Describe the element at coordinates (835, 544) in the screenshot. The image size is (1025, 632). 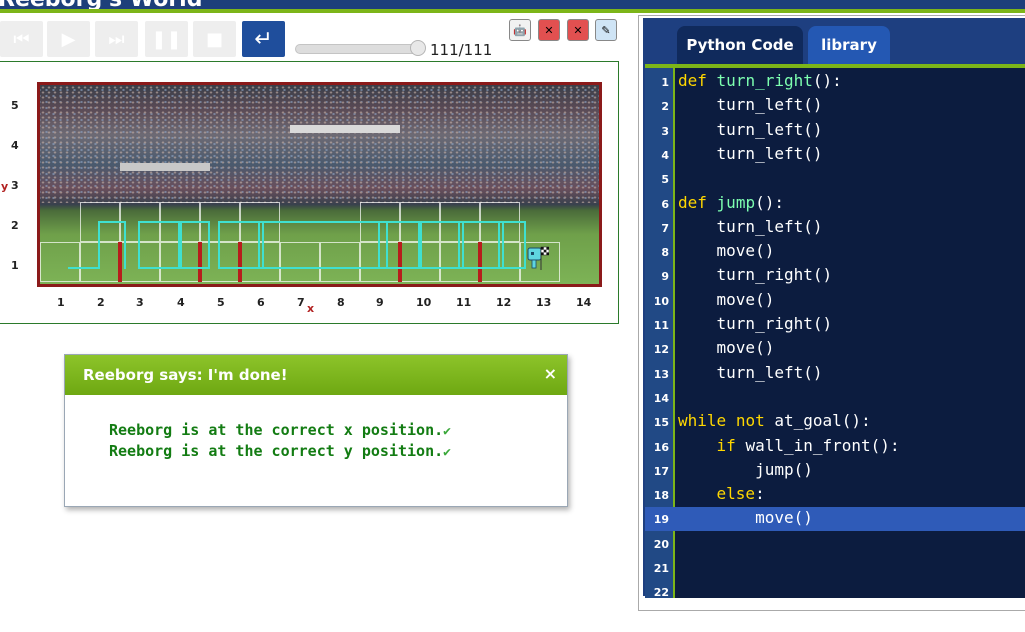
I see `code-line: 20` at that location.